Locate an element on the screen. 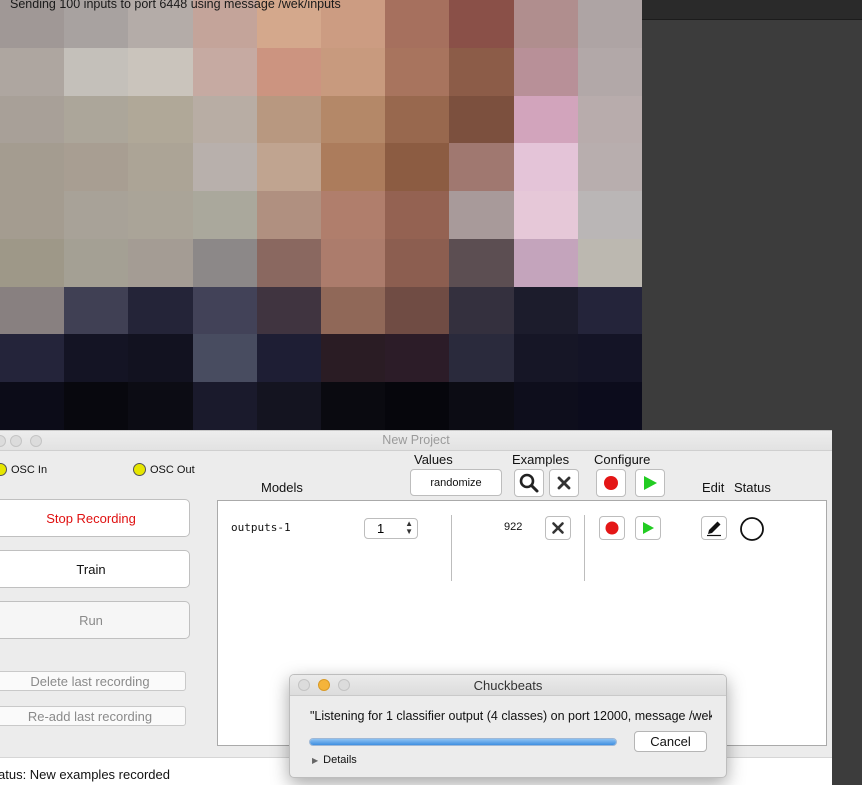  progress-bar is located at coordinates (463, 742).